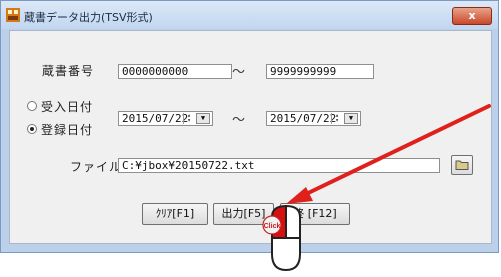  I want to click on date-to-picker: 2015/07/22 ▴ ▾ ▼, so click(313, 118).